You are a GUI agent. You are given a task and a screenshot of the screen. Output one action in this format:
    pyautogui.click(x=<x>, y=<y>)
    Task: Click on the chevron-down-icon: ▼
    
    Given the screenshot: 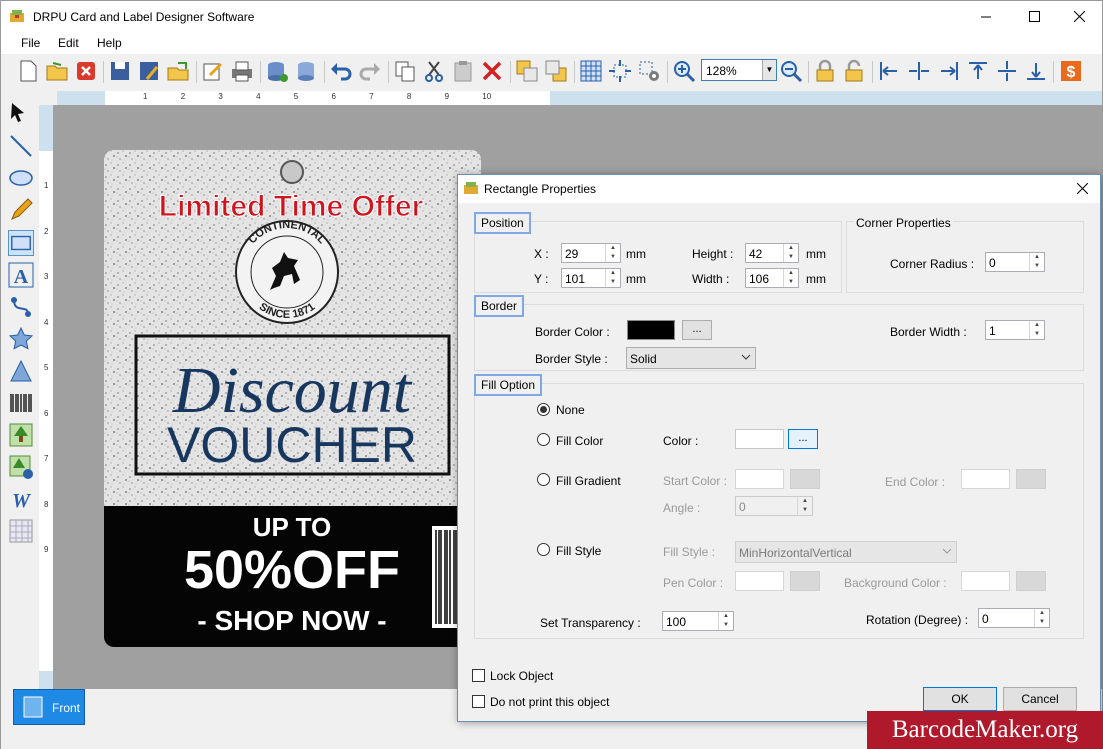 What is the action you would take?
    pyautogui.click(x=769, y=70)
    